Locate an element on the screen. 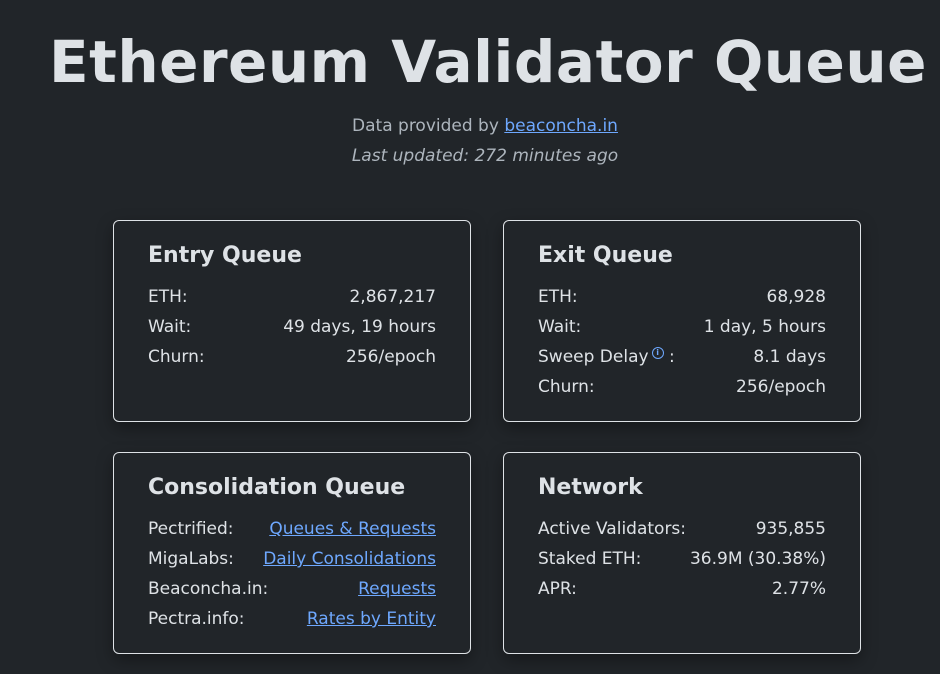 Image resolution: width=940 pixels, height=674 pixels. consolidation-pectrified-row: Pectrified: Queues & Requests is located at coordinates (292, 529).